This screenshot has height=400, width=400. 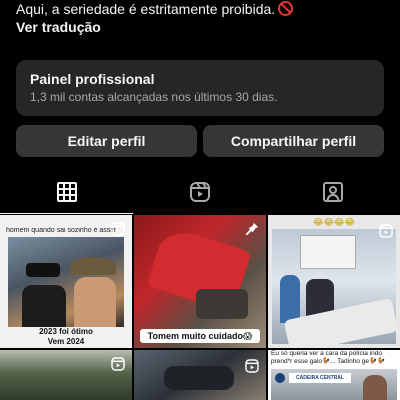 What do you see at coordinates (320, 378) in the screenshot?
I see `sign-text: CADEIRA CENTRAL` at bounding box center [320, 378].